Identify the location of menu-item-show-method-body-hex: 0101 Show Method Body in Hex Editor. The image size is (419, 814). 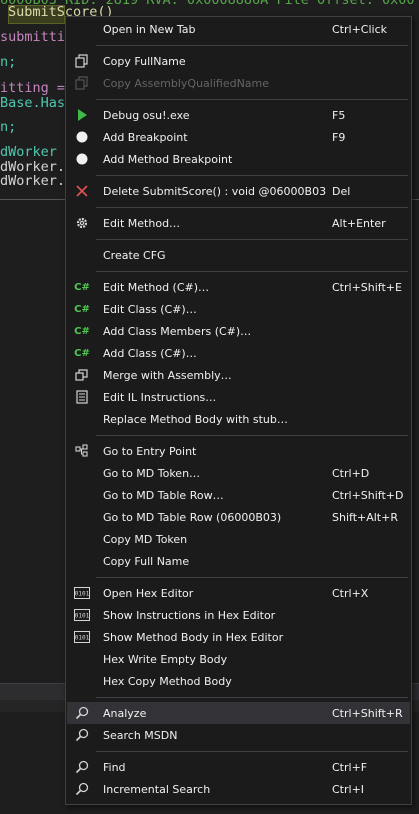
(238, 637).